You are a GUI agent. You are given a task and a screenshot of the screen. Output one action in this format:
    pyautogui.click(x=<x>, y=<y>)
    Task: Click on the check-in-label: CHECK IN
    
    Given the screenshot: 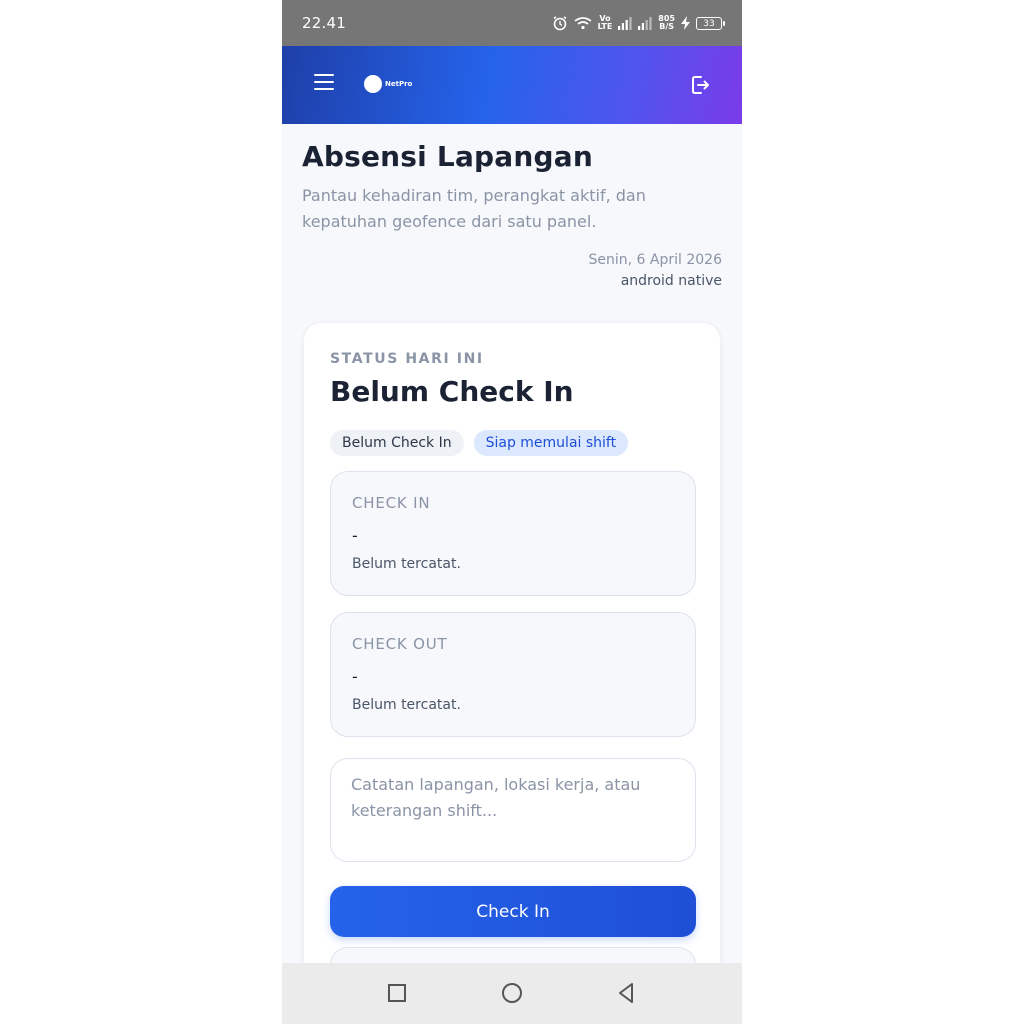 What is the action you would take?
    pyautogui.click(x=391, y=503)
    